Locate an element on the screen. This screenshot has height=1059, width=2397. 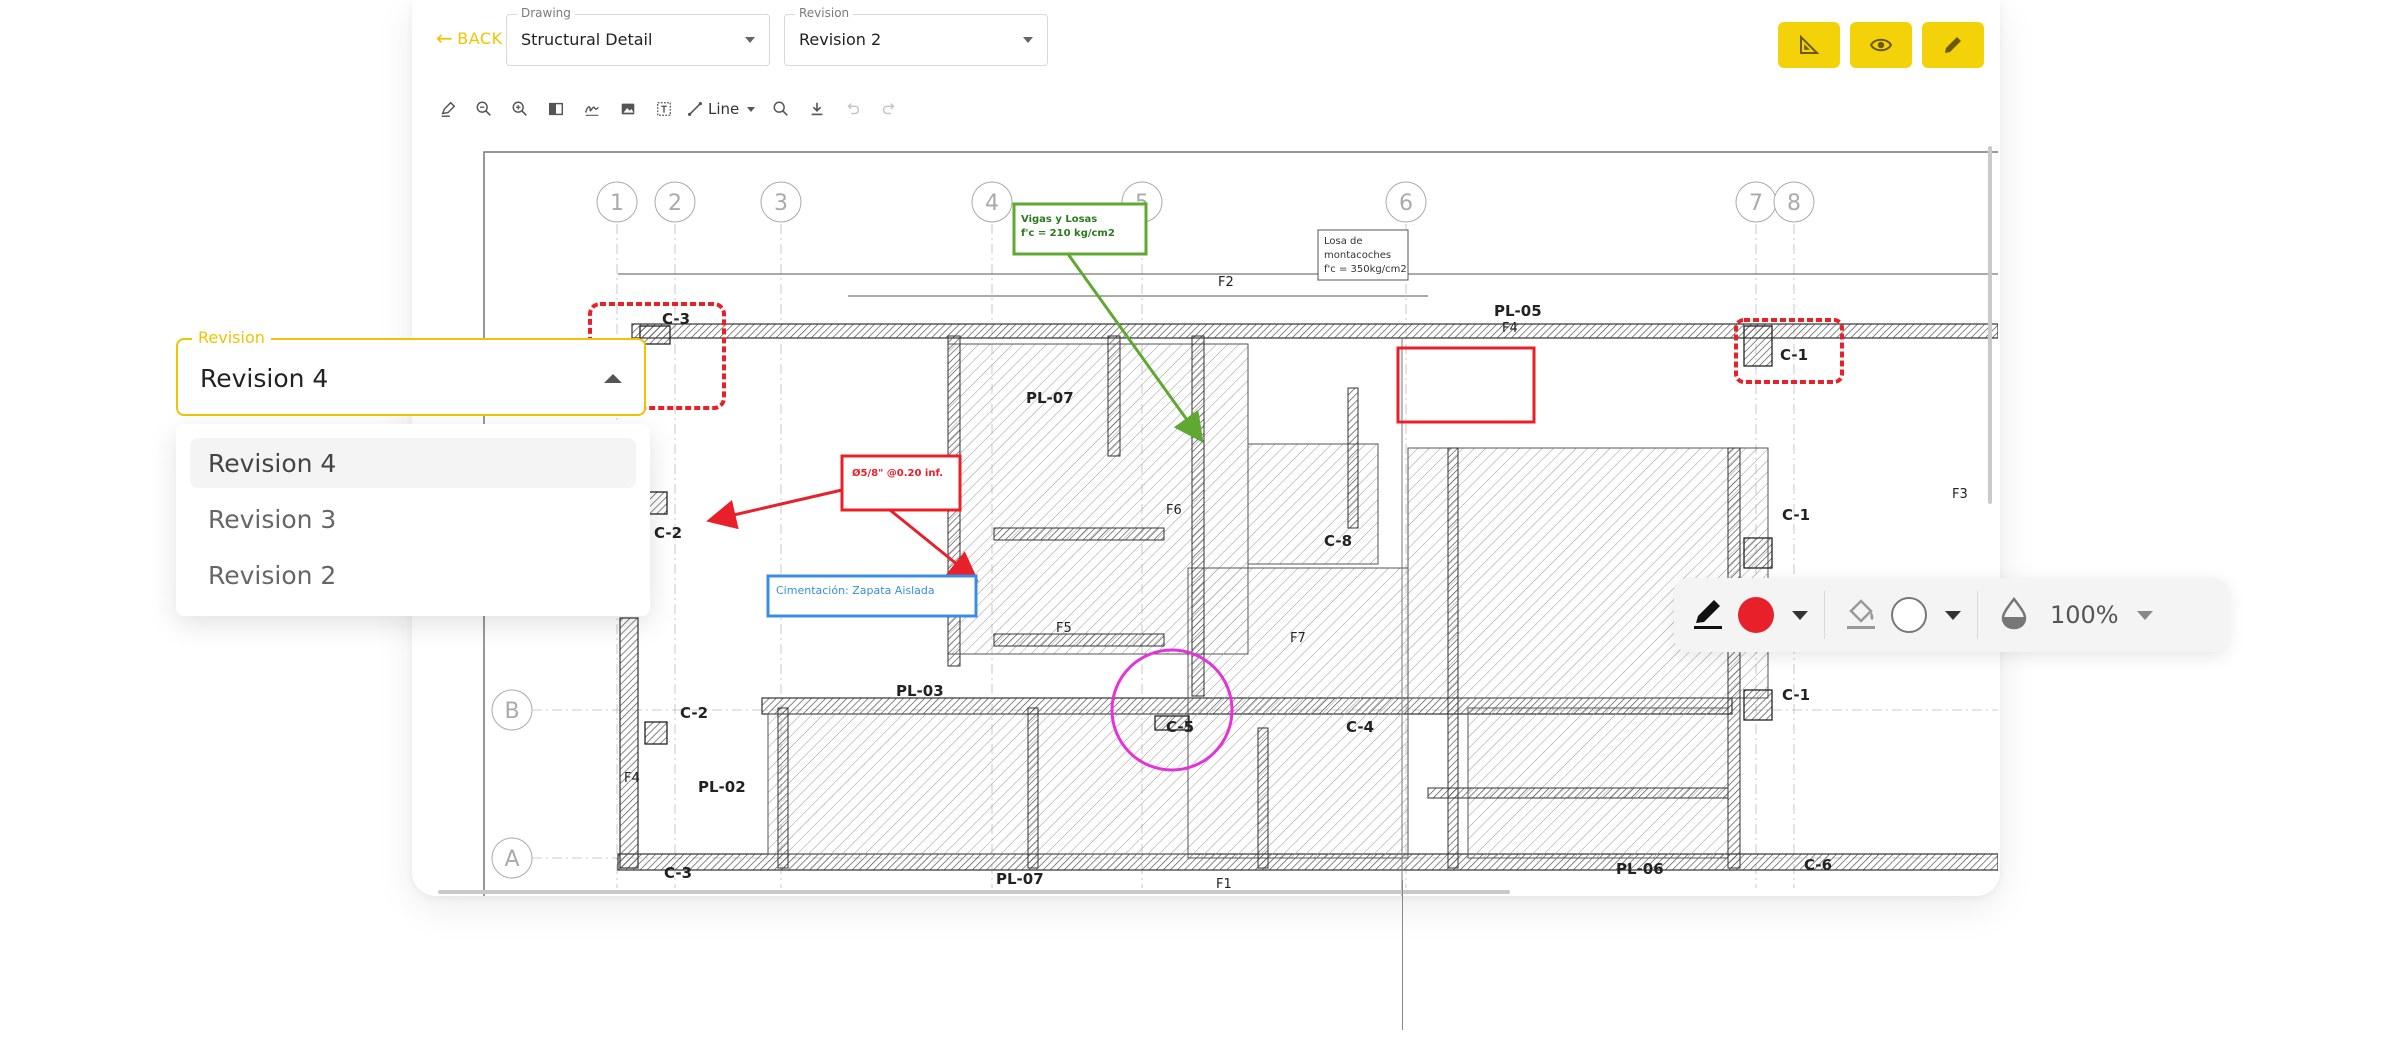
revision-select: Revision Revision 2 is located at coordinates (916, 36).